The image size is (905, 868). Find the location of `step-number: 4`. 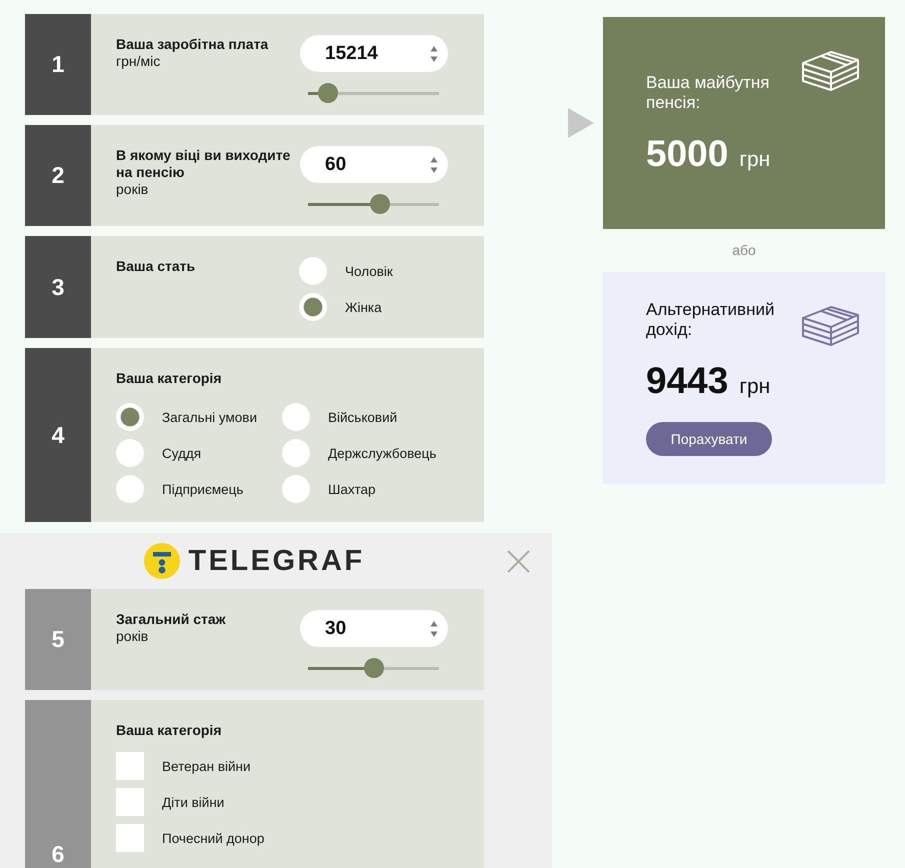

step-number: 4 is located at coordinates (58, 435).